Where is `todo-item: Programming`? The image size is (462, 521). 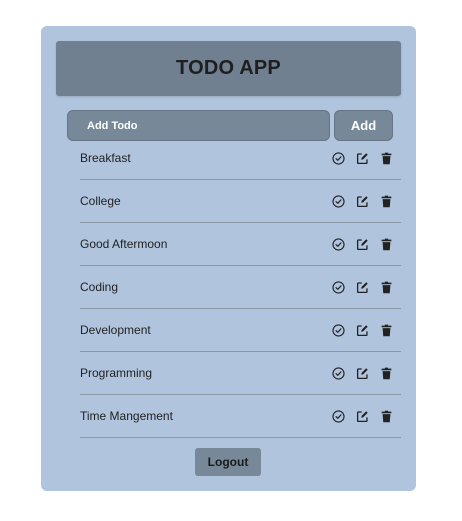
todo-item: Programming is located at coordinates (240, 373).